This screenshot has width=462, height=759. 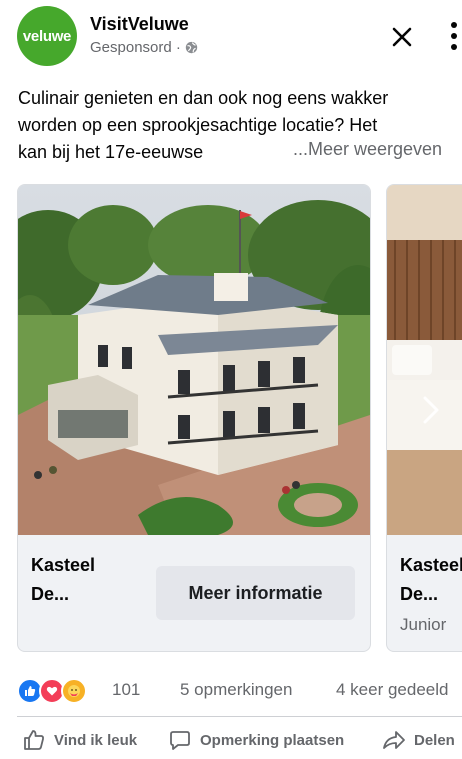 I want to click on divider, so click(x=239, y=716).